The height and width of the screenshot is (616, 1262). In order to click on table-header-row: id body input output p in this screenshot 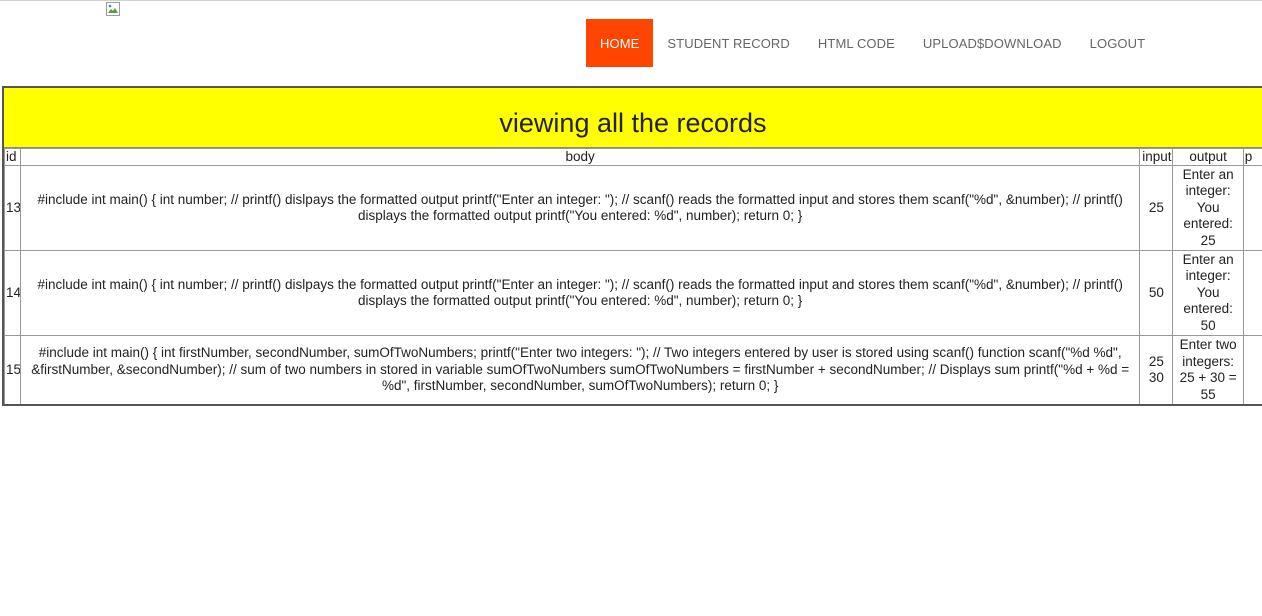, I will do `click(633, 157)`.